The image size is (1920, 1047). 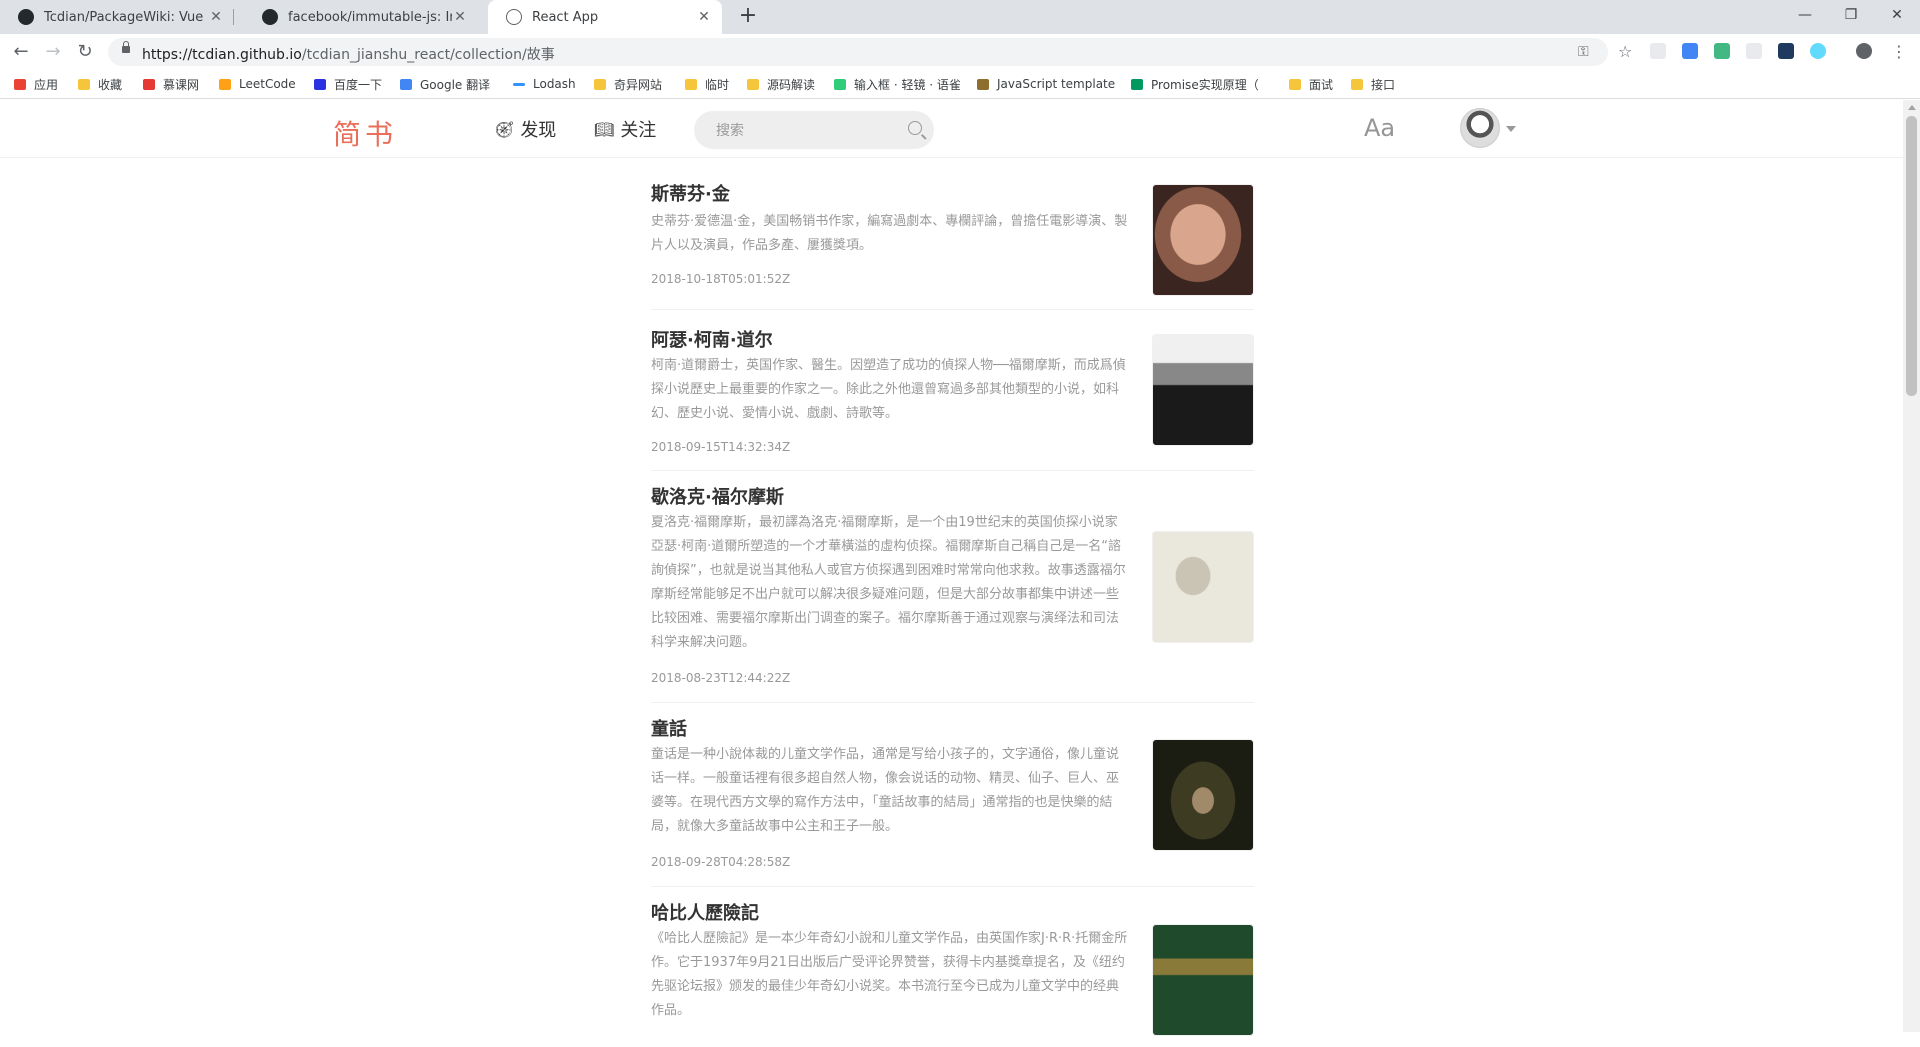 What do you see at coordinates (1911, 256) in the screenshot?
I see `scrollbar-thumb` at bounding box center [1911, 256].